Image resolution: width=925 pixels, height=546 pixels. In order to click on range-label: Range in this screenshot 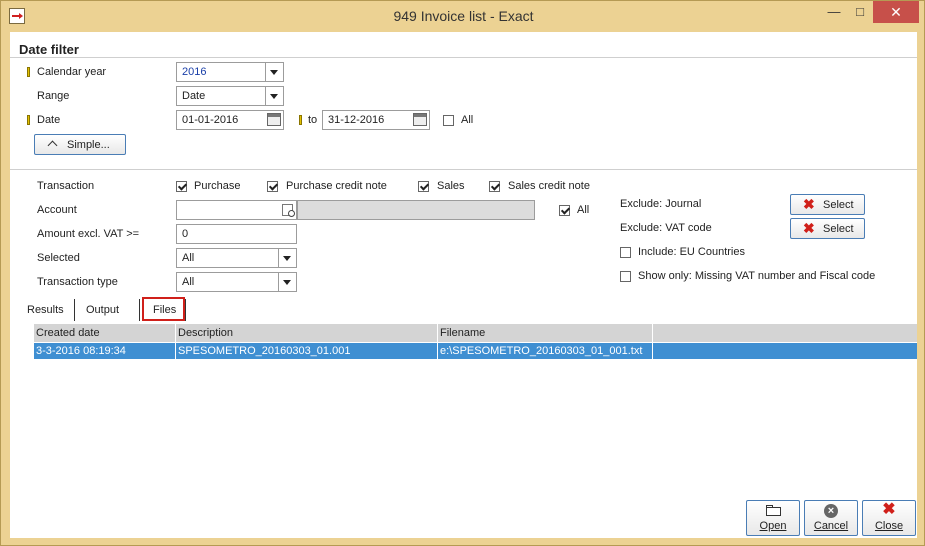, I will do `click(53, 96)`.